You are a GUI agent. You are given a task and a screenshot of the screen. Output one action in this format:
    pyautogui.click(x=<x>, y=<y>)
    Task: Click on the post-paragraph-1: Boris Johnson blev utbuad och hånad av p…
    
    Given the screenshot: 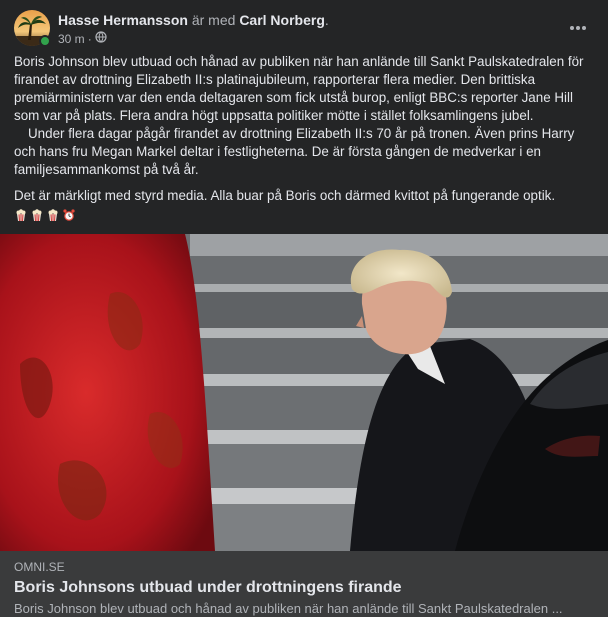 What is the action you would take?
    pyautogui.click(x=299, y=88)
    